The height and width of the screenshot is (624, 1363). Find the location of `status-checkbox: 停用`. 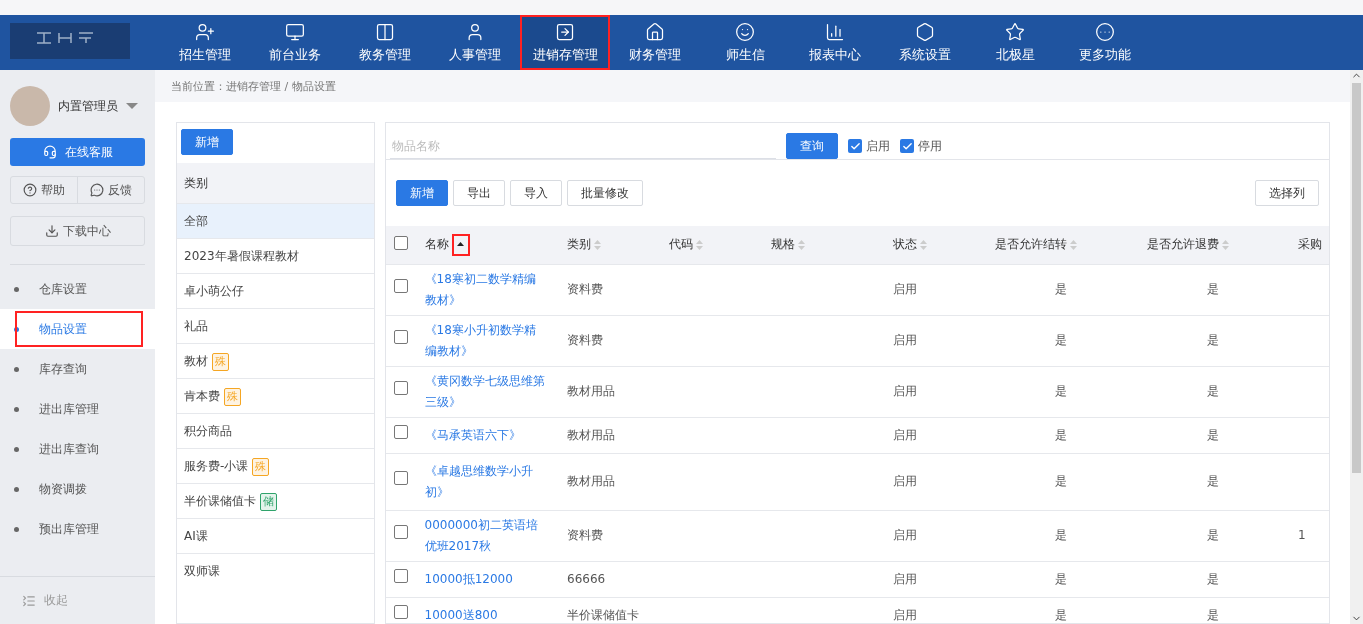

status-checkbox: 停用 is located at coordinates (921, 146).